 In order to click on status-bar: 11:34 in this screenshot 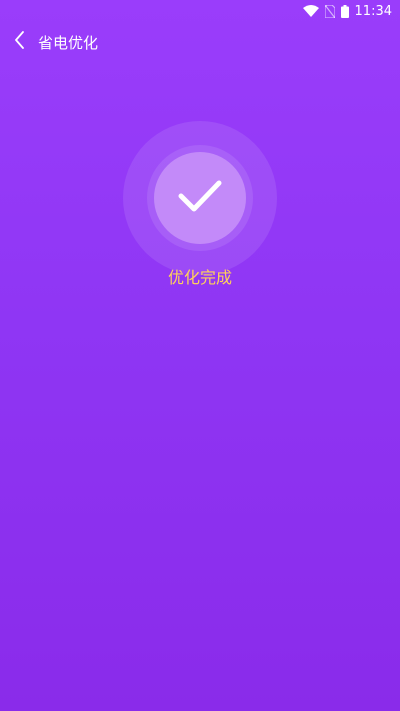, I will do `click(200, 11)`.